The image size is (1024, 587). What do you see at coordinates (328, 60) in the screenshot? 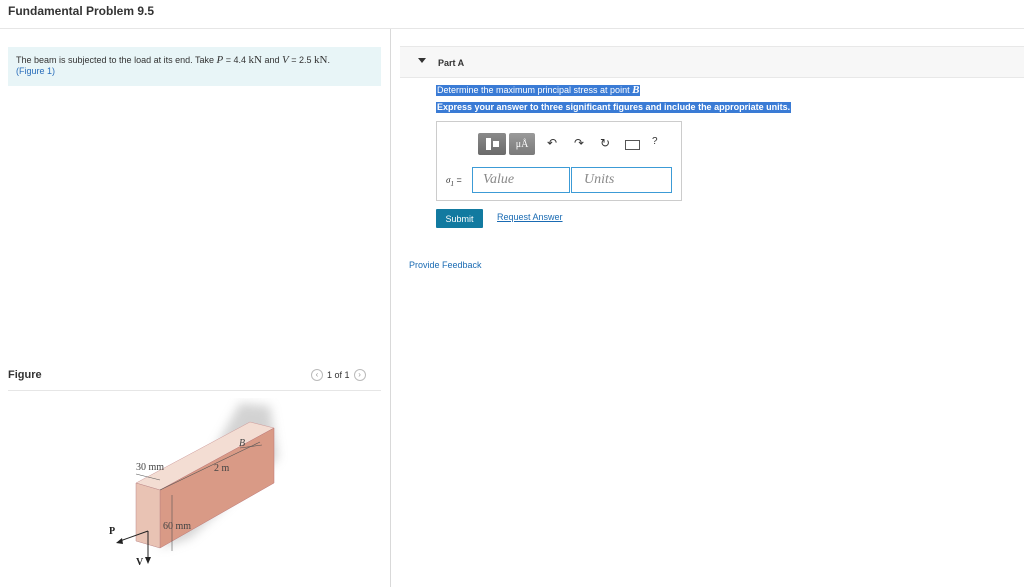
I see `period: .` at bounding box center [328, 60].